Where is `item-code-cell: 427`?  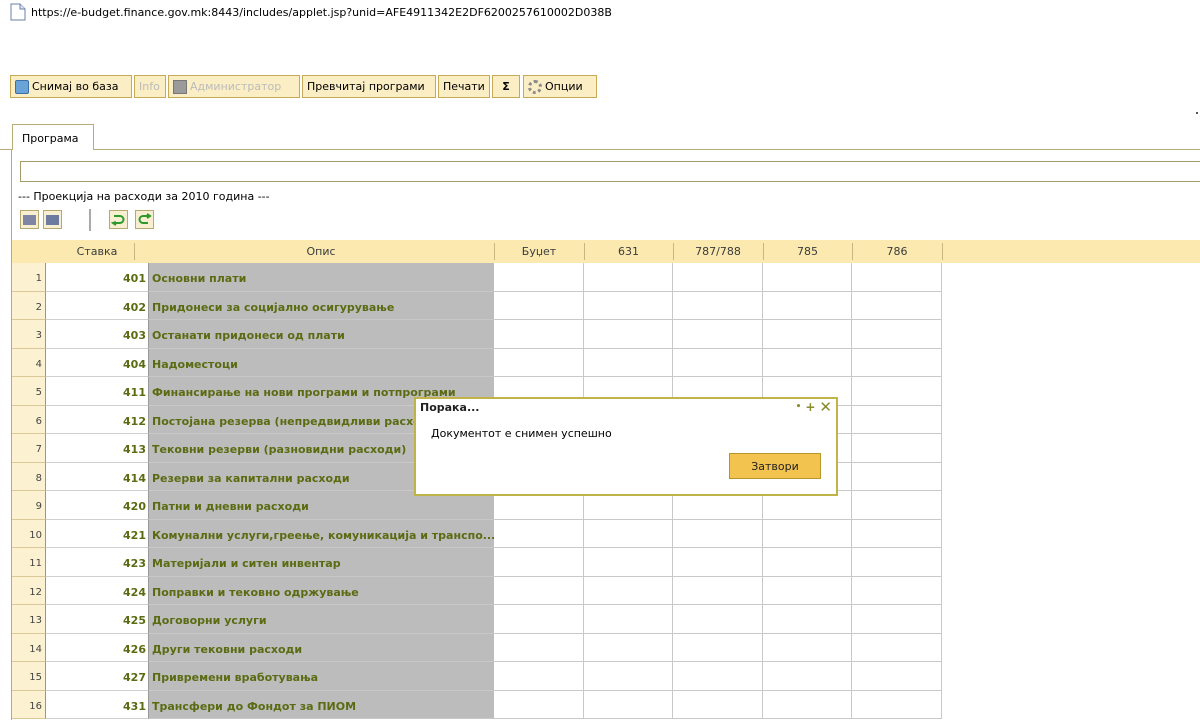
item-code-cell: 427 is located at coordinates (97, 676).